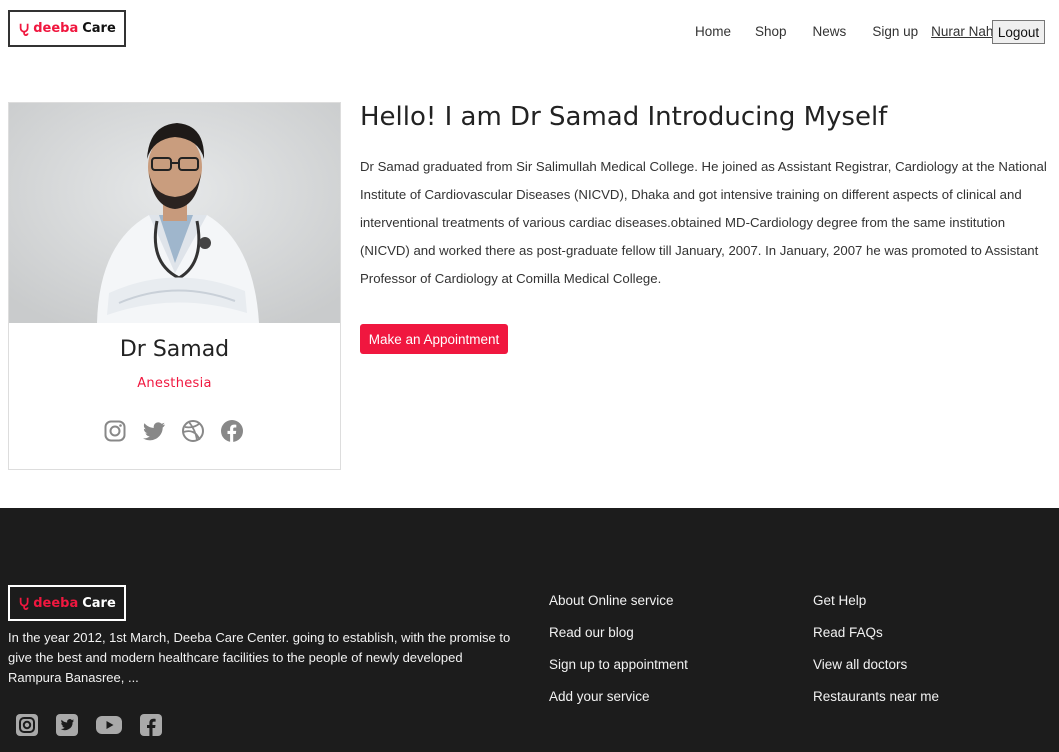  I want to click on youtube-icon, so click(109, 725).